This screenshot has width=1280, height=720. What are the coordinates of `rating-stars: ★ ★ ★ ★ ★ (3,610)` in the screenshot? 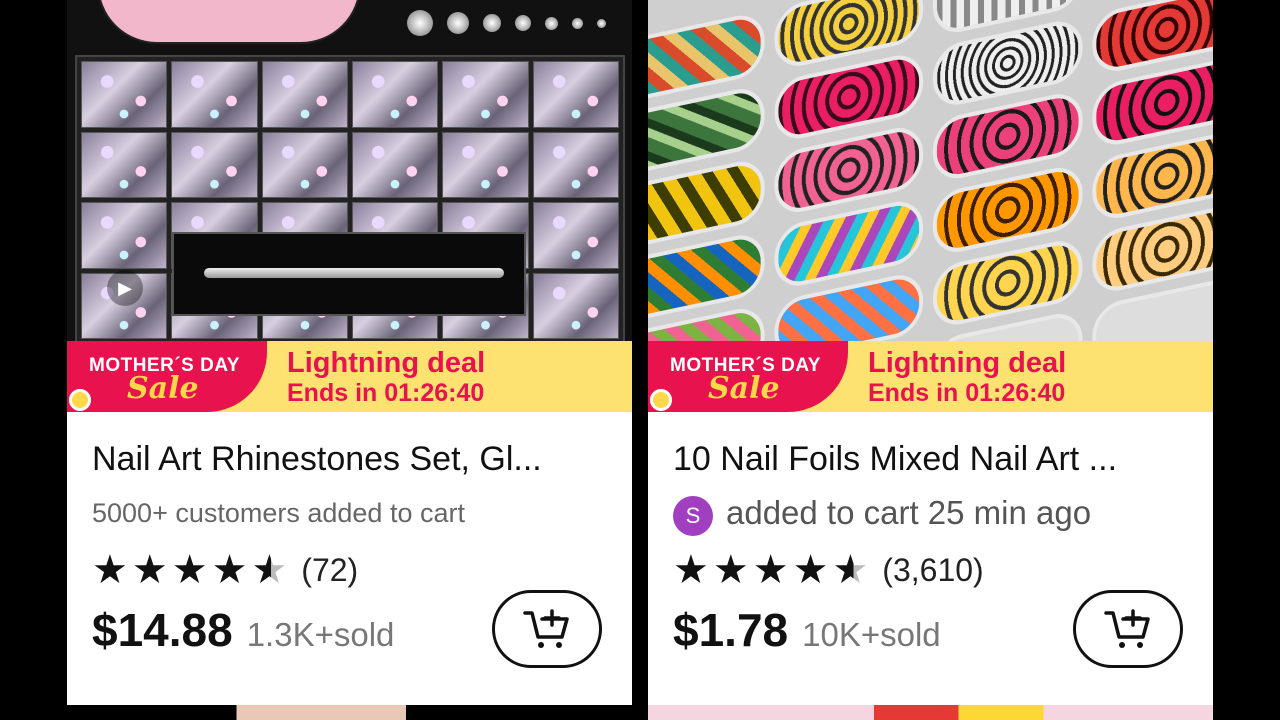 It's located at (828, 570).